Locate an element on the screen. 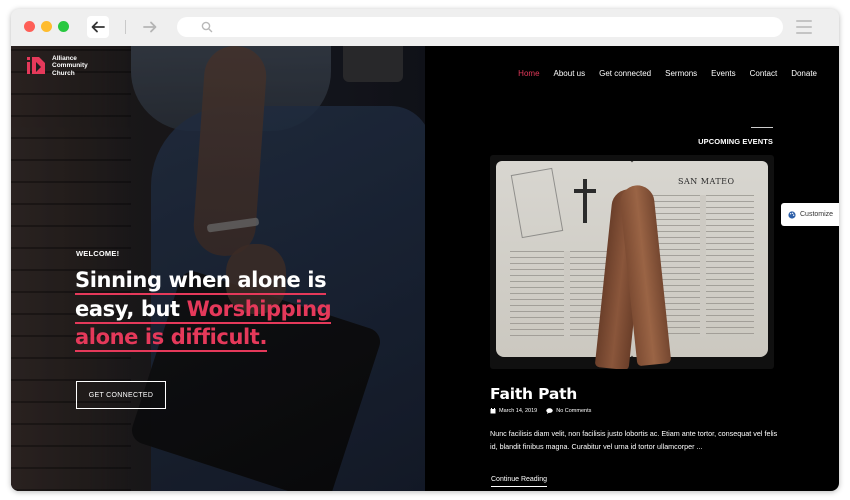 The height and width of the screenshot is (500, 850). toolbar-separator is located at coordinates (125, 27).